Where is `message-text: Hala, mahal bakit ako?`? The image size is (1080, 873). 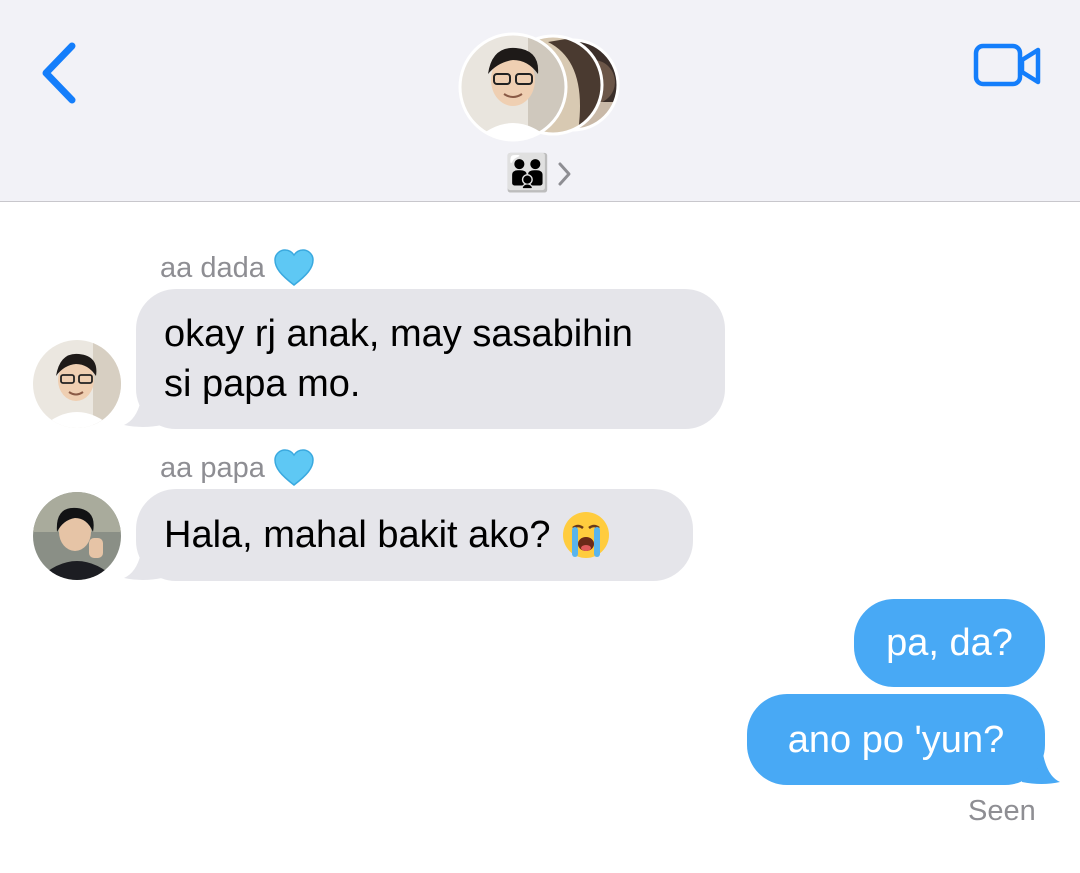
message-text: Hala, mahal bakit ako? is located at coordinates (357, 535).